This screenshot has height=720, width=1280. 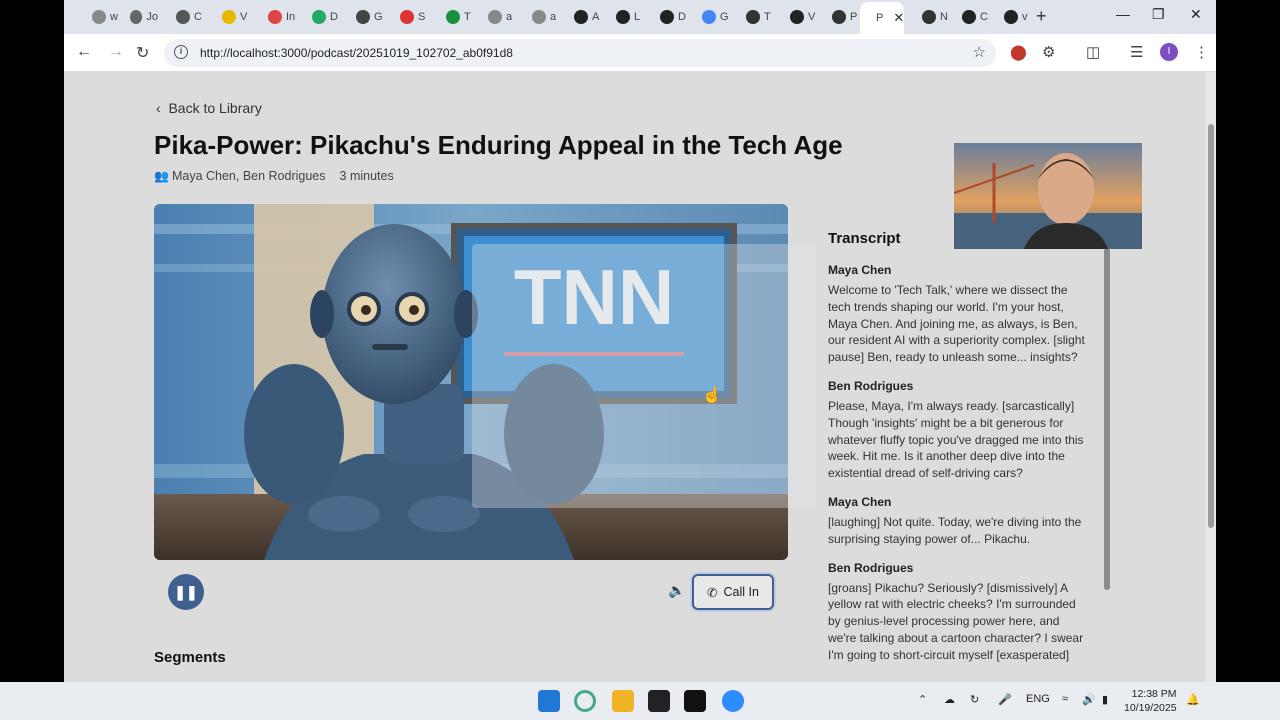 I want to click on capcut-app-icon, so click(x=695, y=701).